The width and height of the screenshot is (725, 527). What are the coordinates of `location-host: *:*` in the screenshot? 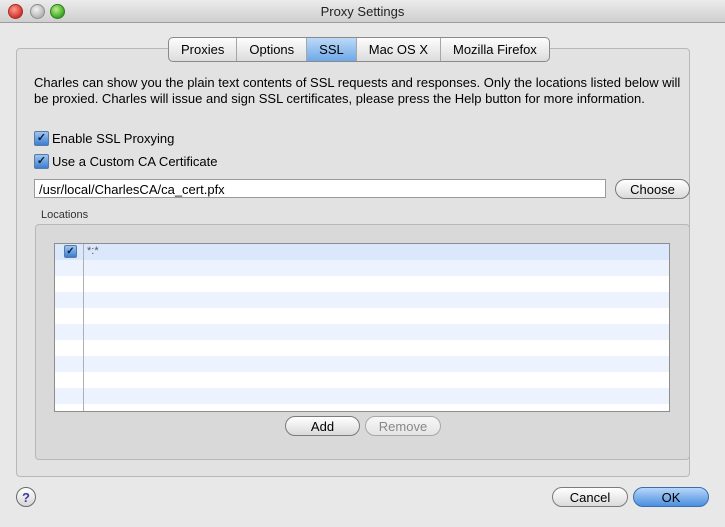 It's located at (93, 251).